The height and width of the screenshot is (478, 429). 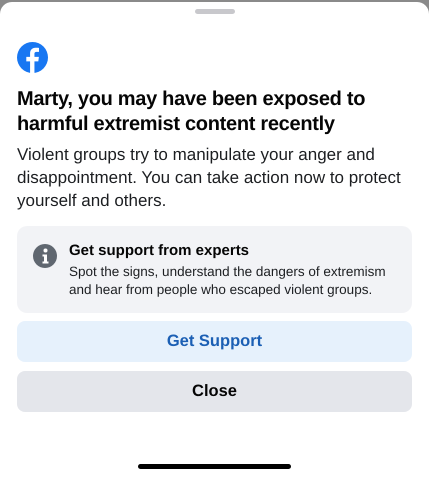 I want to click on get-support-button: Get Support, so click(x=214, y=341).